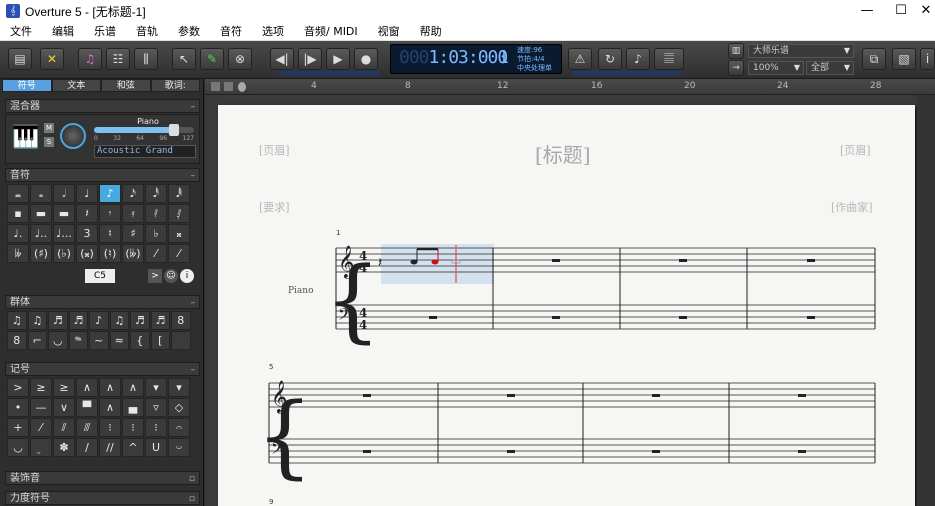 The width and height of the screenshot is (935, 506). What do you see at coordinates (338, 59) in the screenshot?
I see `play-button: ▶` at bounding box center [338, 59].